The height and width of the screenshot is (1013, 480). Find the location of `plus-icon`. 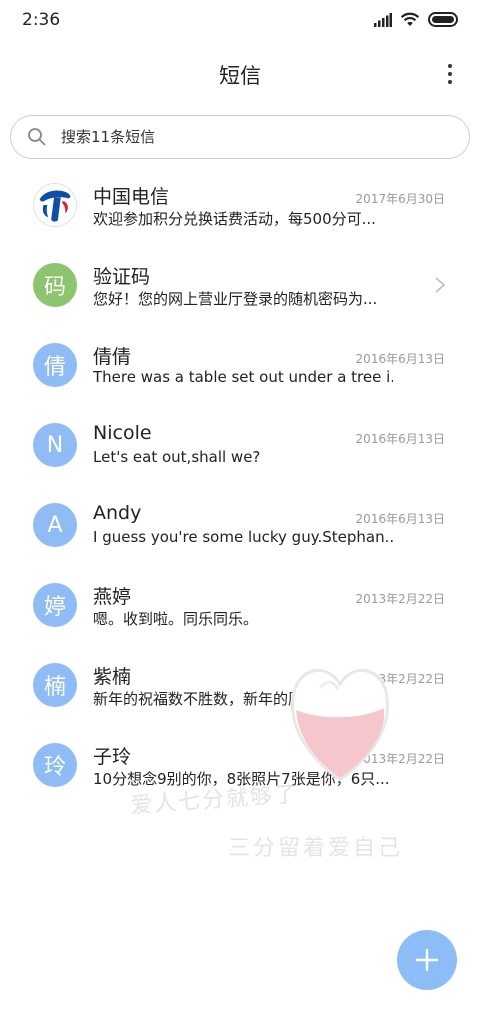

plus-icon is located at coordinates (427, 960).